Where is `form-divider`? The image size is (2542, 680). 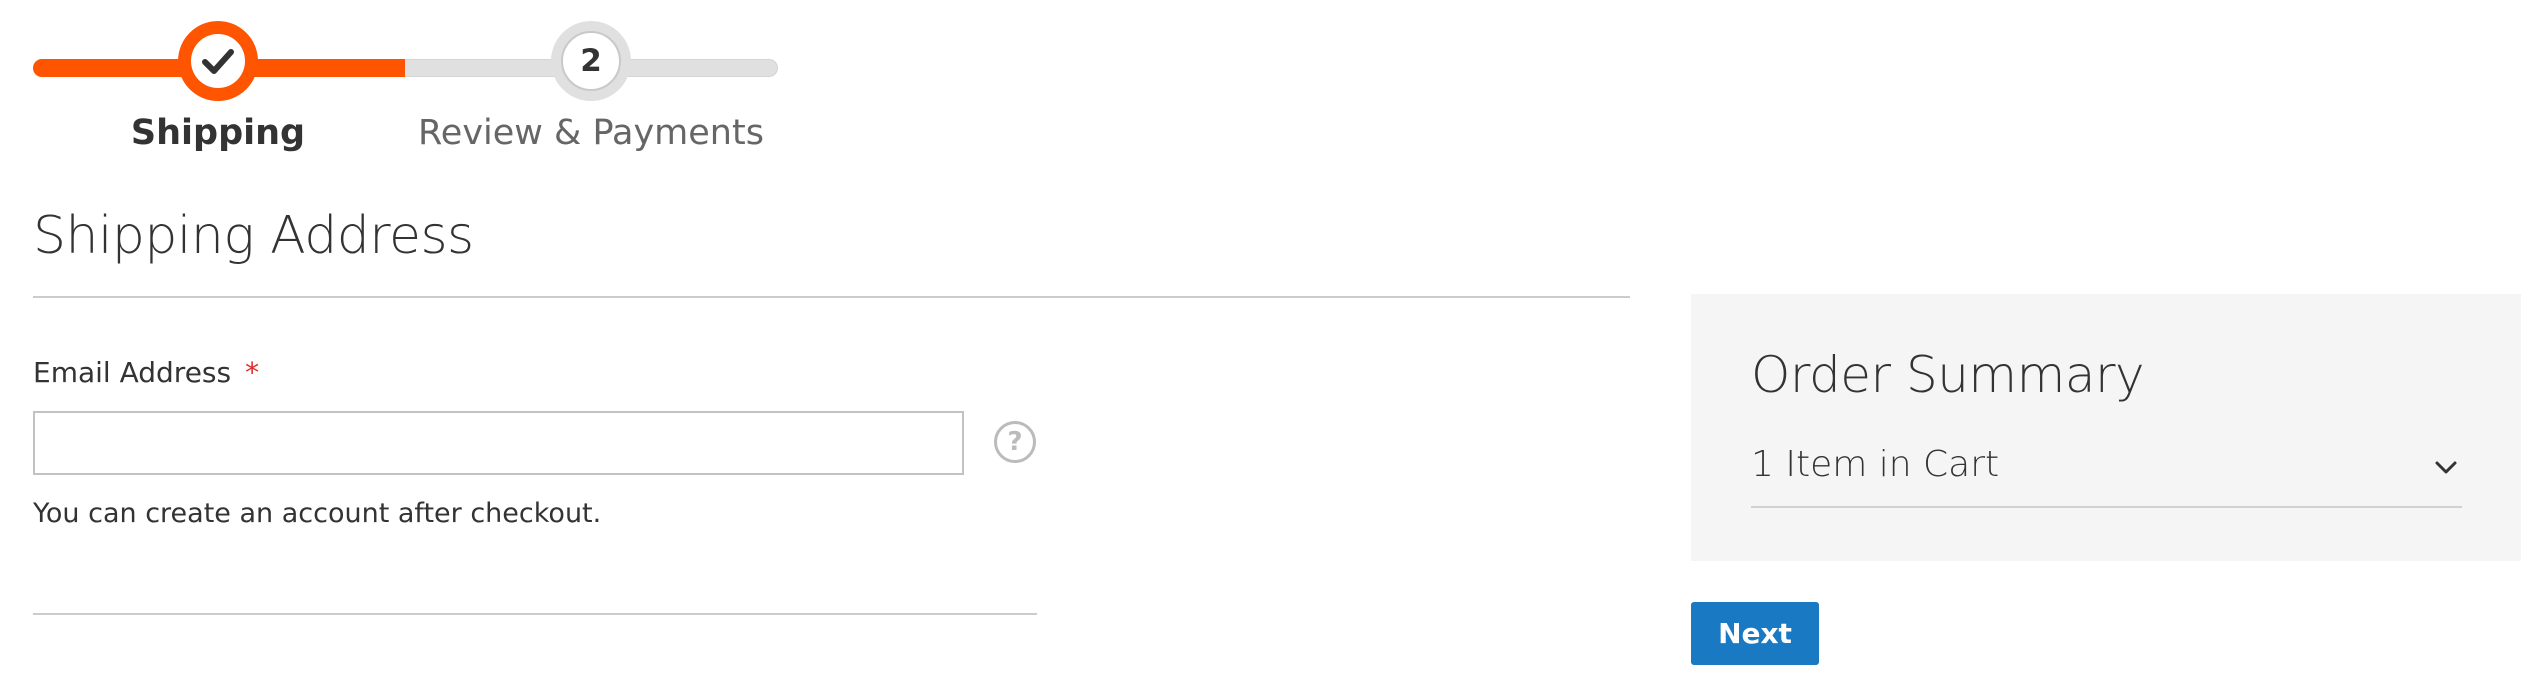 form-divider is located at coordinates (535, 614).